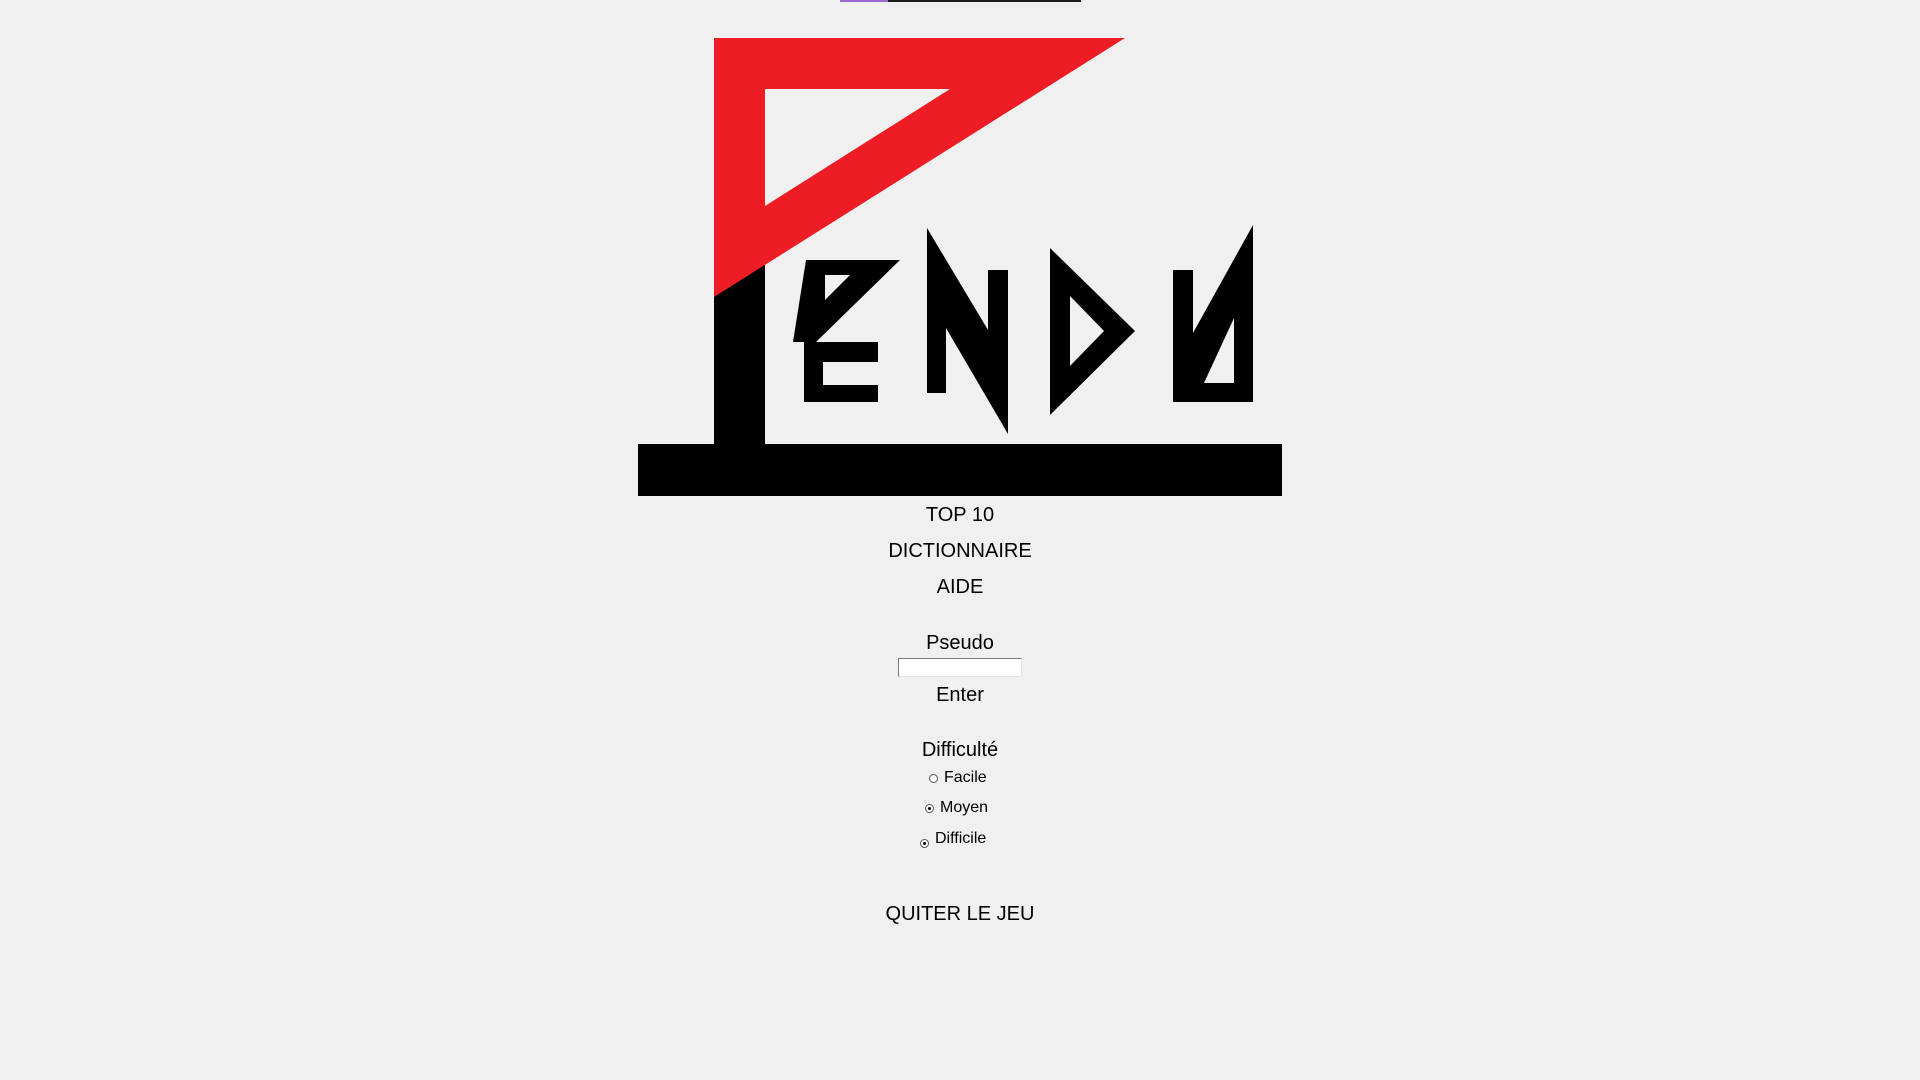 The width and height of the screenshot is (1920, 1080). Describe the element at coordinates (1213, 313) in the screenshot. I see `letter-u` at that location.